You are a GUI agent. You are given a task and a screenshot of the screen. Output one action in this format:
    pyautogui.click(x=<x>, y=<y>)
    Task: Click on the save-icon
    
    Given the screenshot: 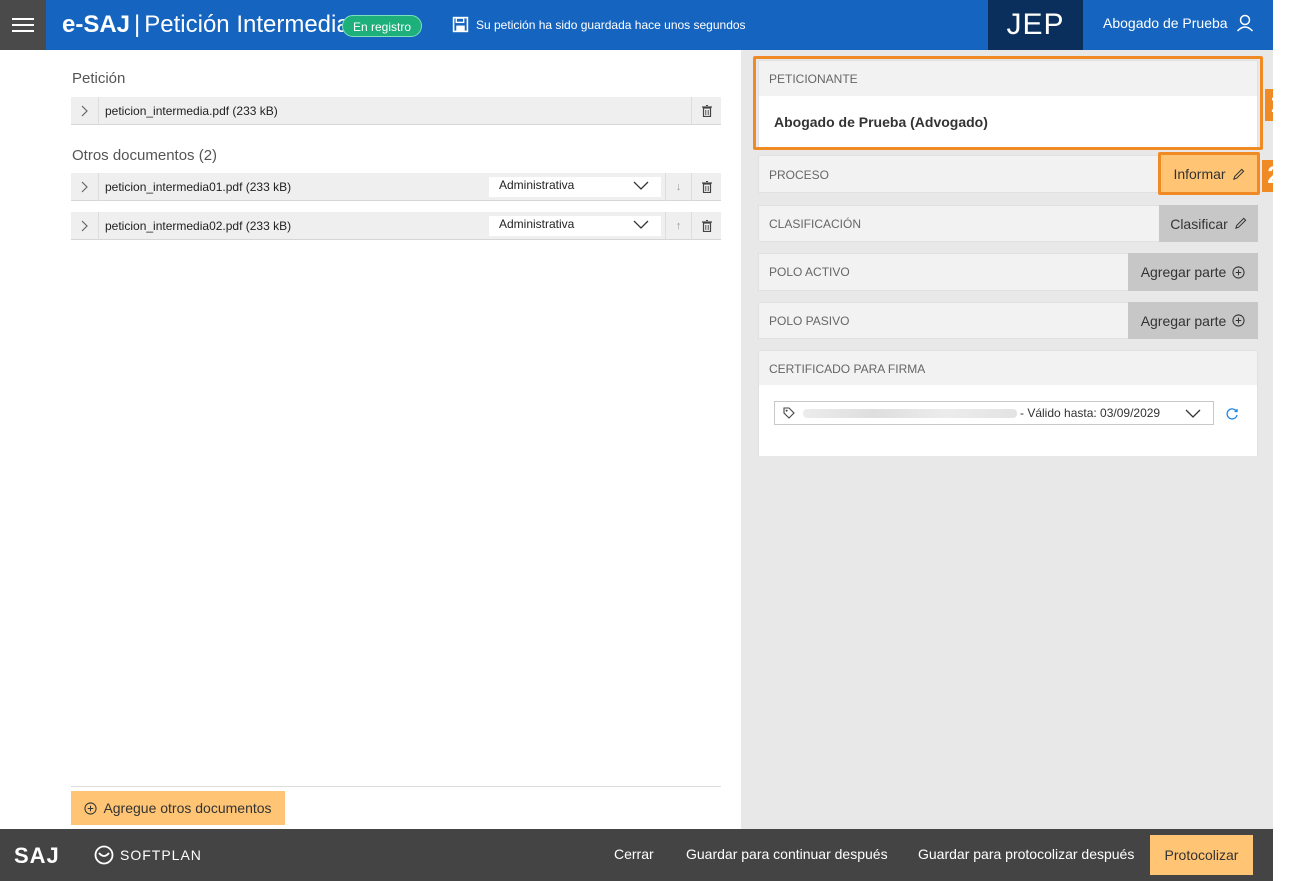 What is the action you would take?
    pyautogui.click(x=460, y=24)
    